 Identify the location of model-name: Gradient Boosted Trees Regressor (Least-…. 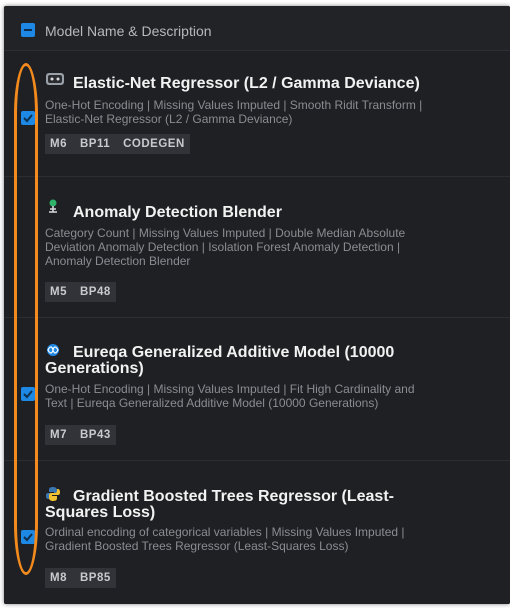
(240, 505).